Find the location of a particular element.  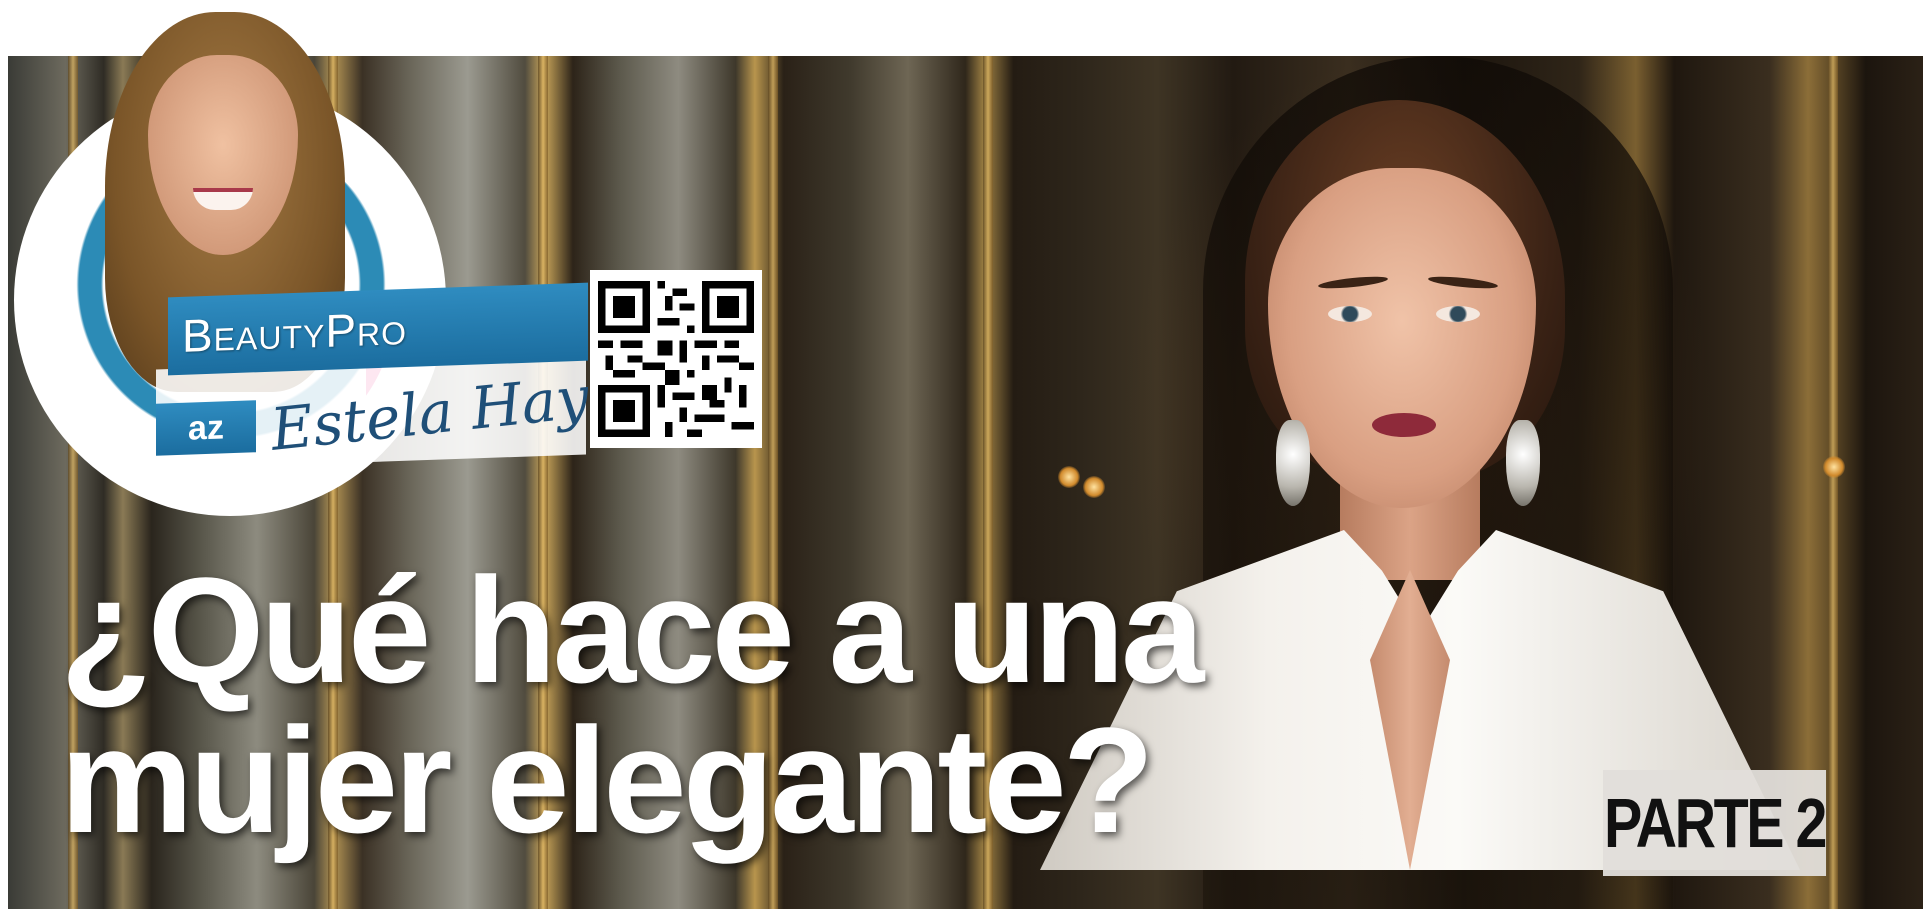

part-label-badge: PARTE 2 is located at coordinates (1715, 823).